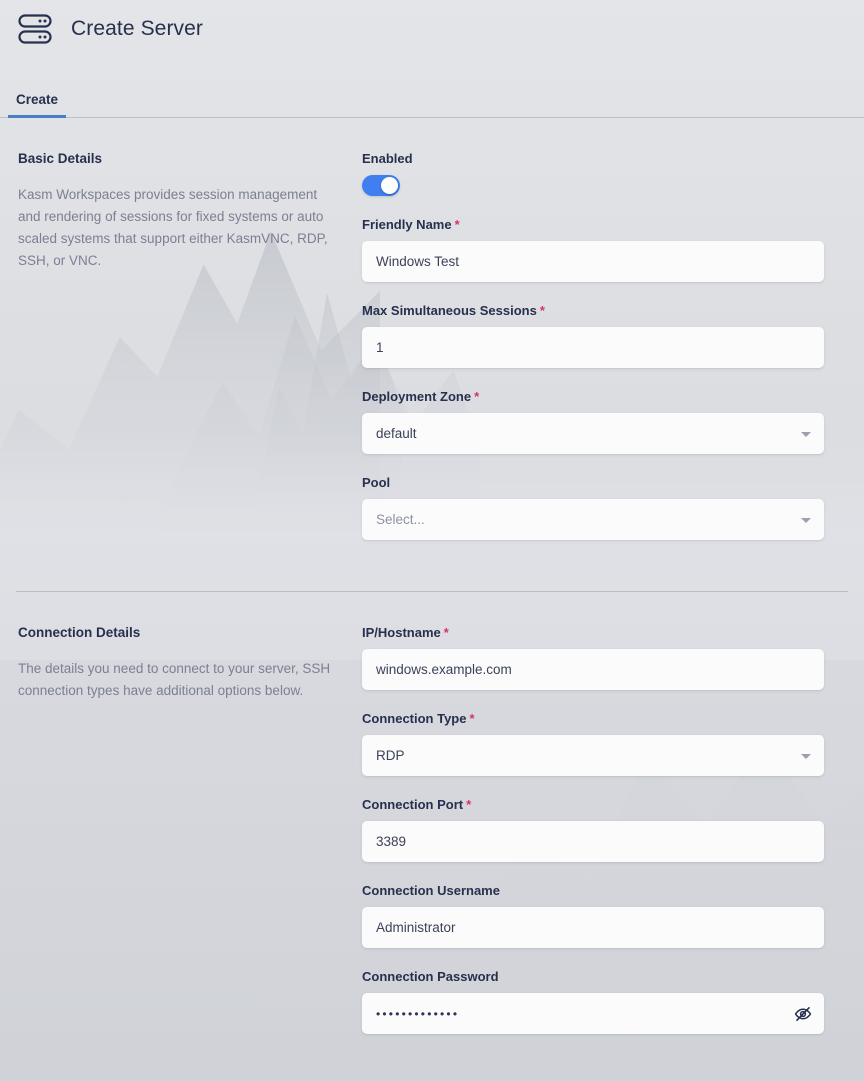 This screenshot has width=864, height=1081. Describe the element at coordinates (593, 804) in the screenshot. I see `label-connection-port: Connection Port *` at that location.